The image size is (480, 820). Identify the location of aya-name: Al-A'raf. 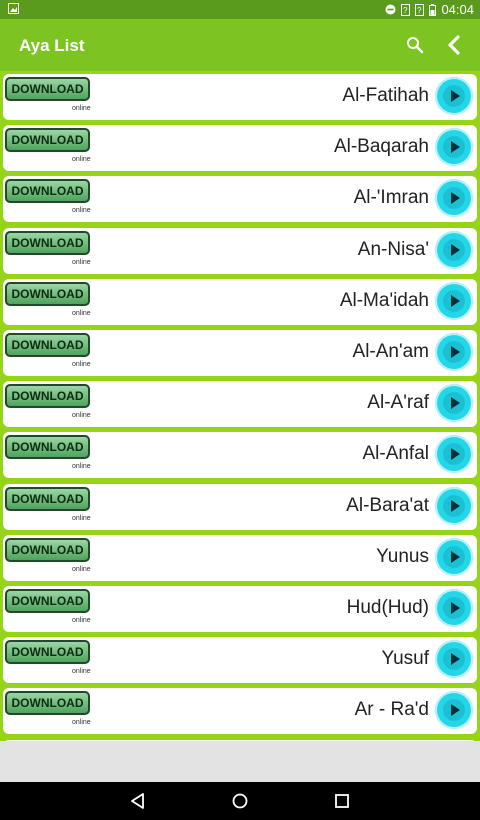
(398, 403).